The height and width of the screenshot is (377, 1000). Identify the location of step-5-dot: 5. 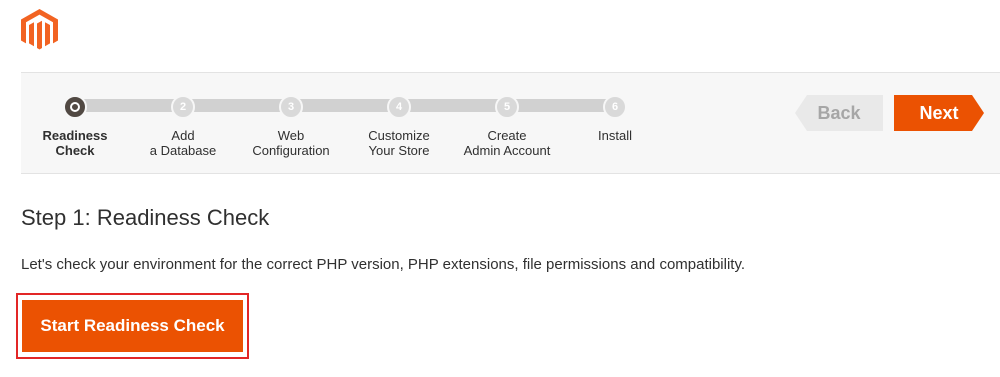
(507, 107).